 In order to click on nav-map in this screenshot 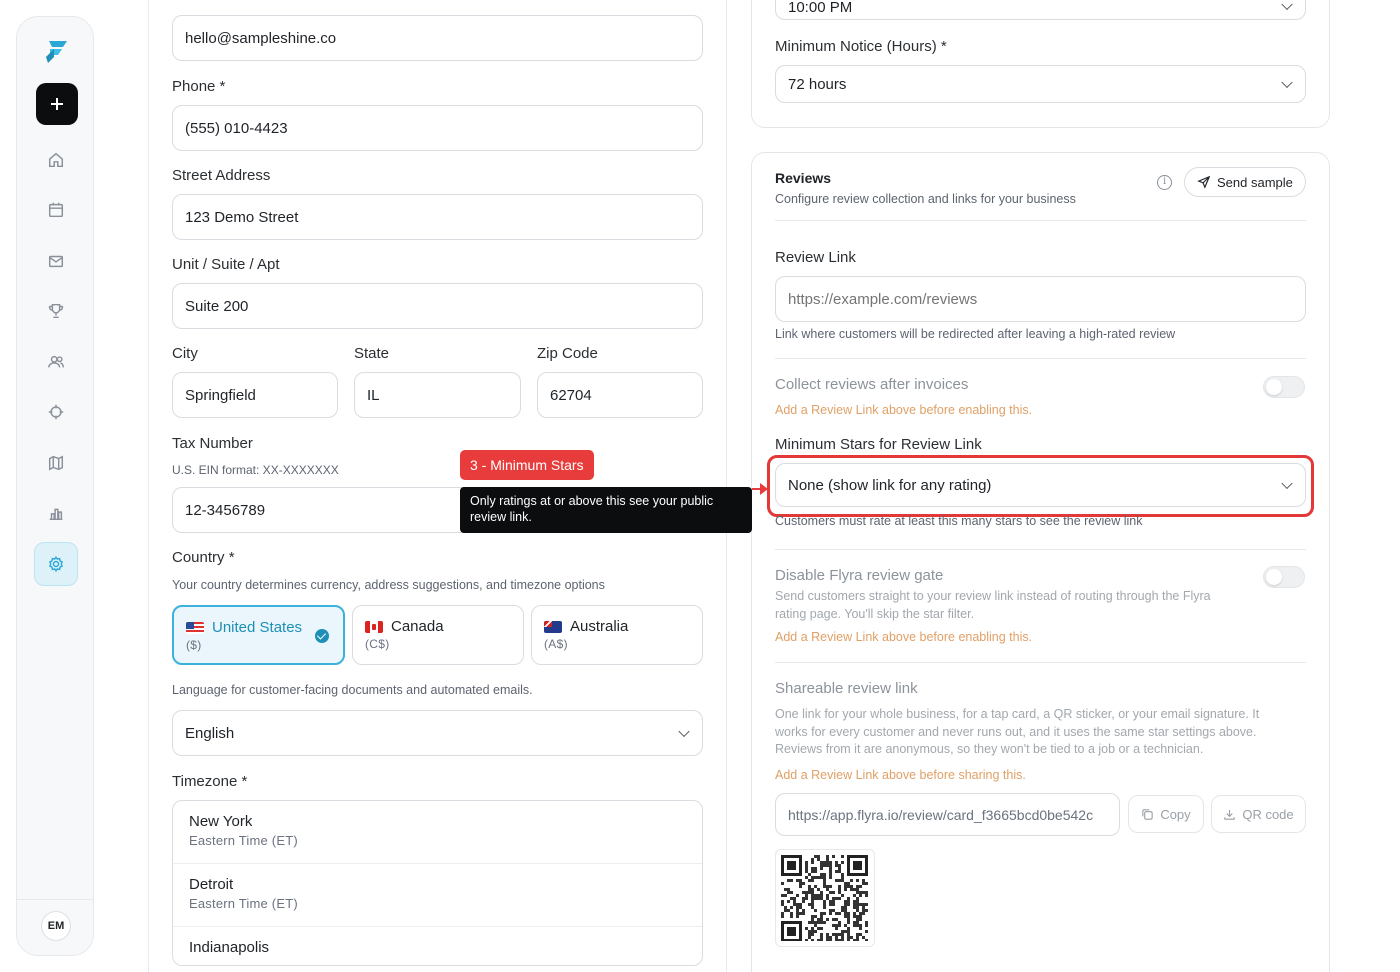, I will do `click(56, 463)`.